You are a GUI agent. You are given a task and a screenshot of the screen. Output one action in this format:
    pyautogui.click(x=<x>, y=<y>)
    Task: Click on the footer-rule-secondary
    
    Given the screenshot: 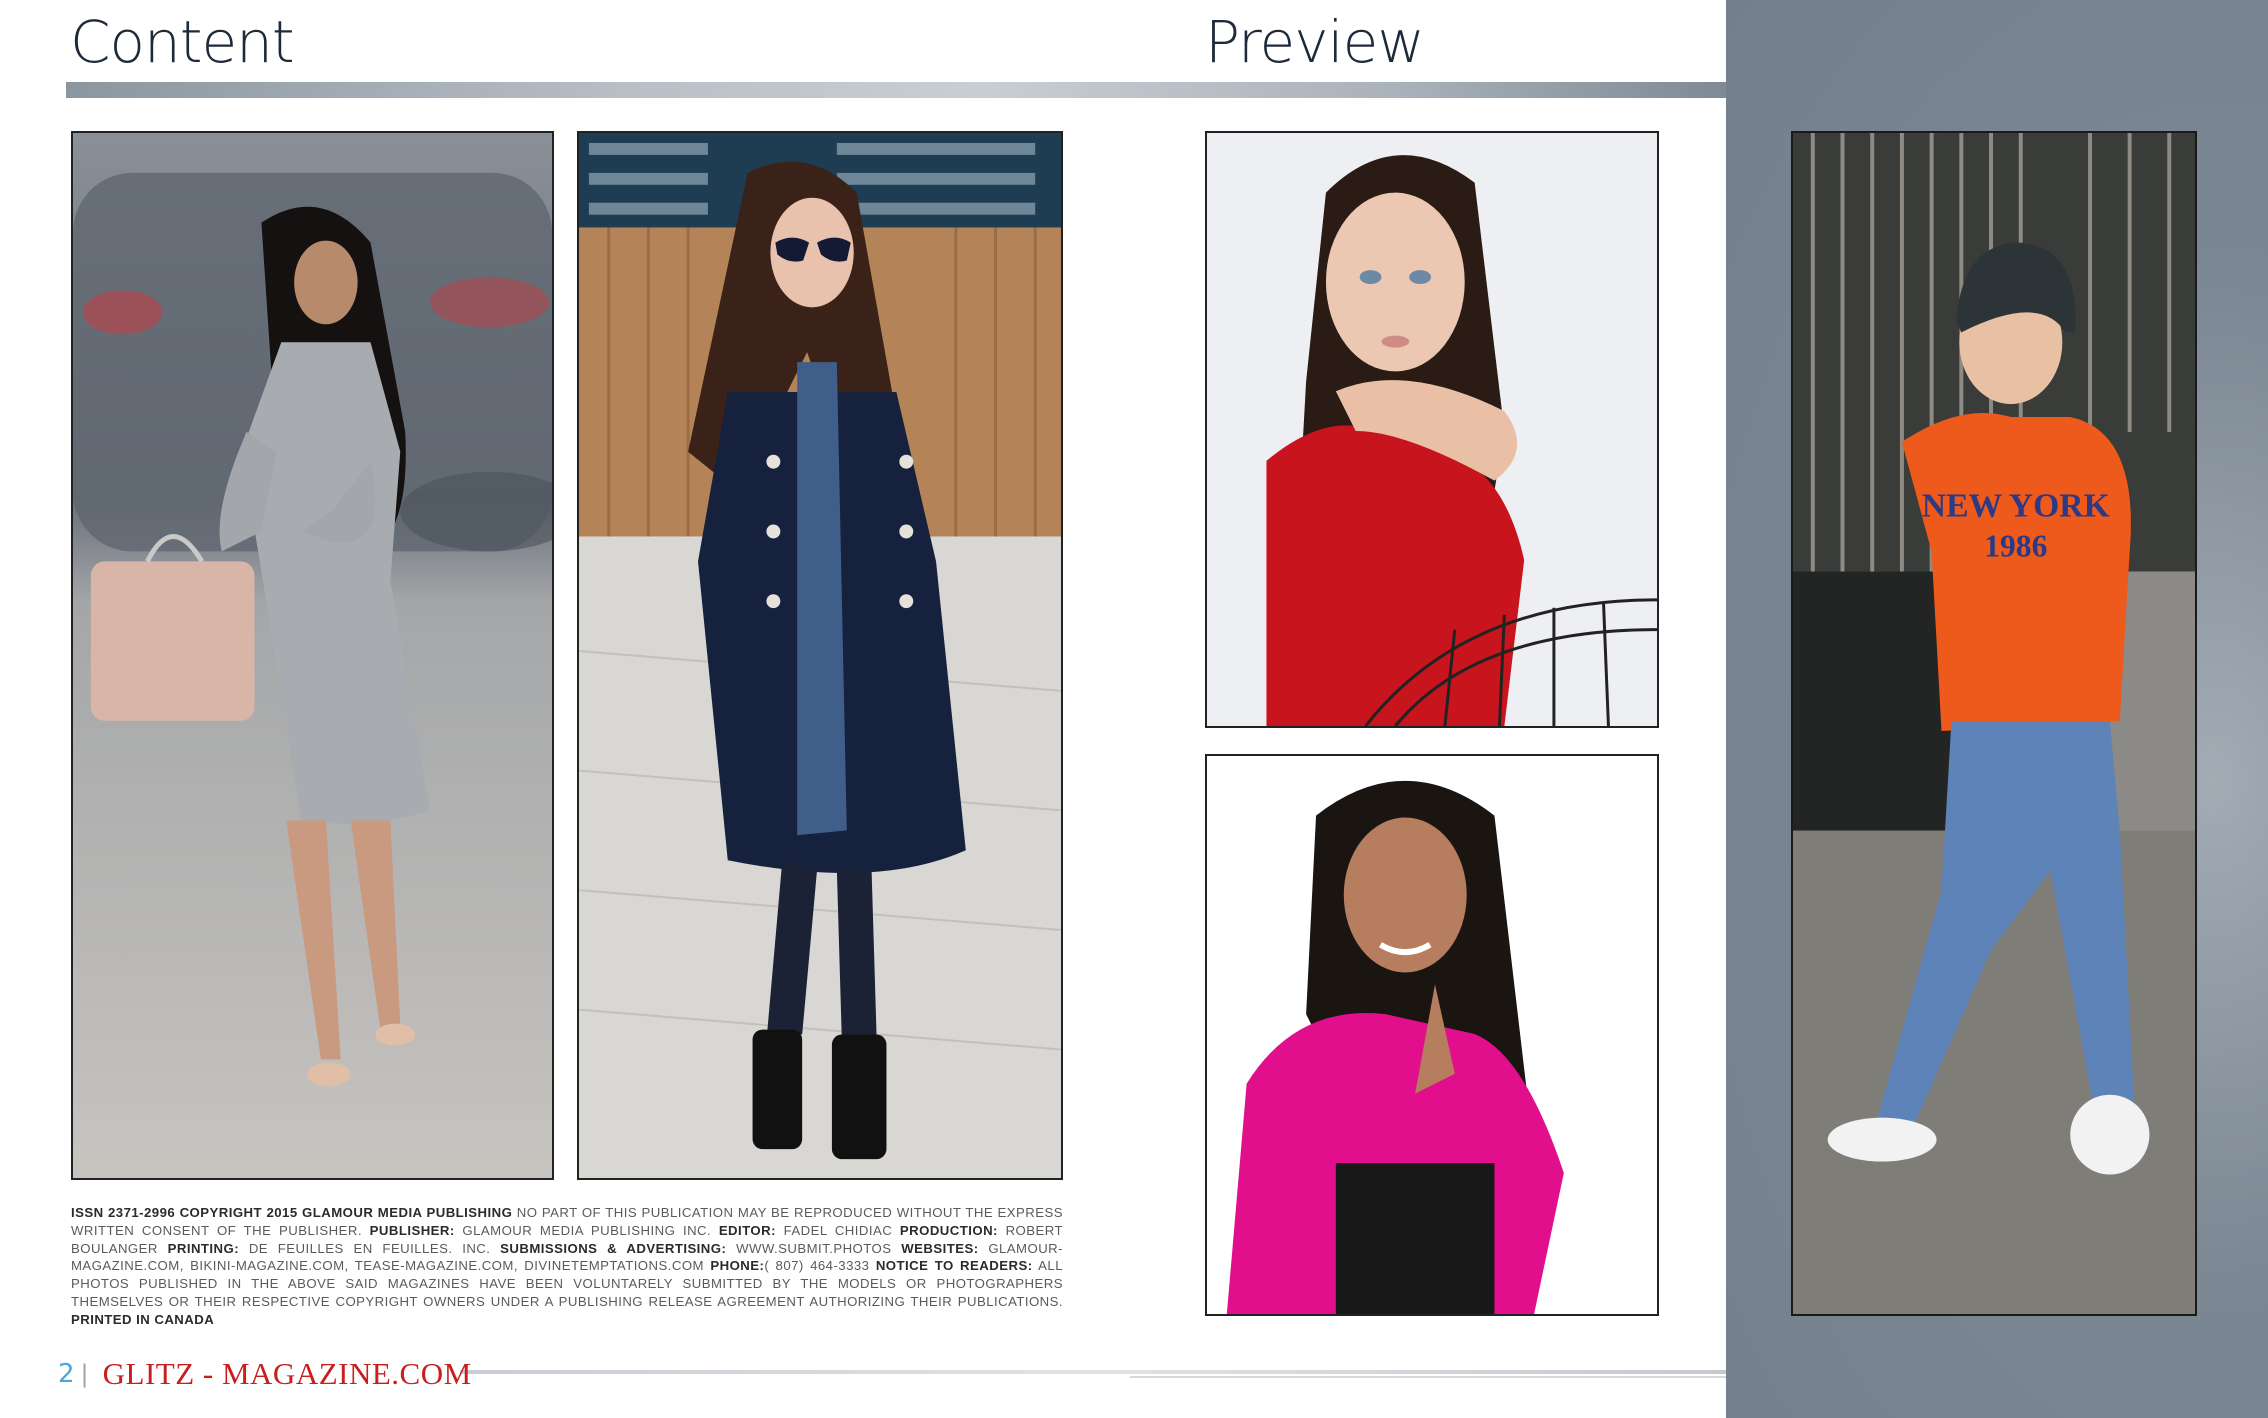 What is the action you would take?
    pyautogui.click(x=1428, y=1377)
    